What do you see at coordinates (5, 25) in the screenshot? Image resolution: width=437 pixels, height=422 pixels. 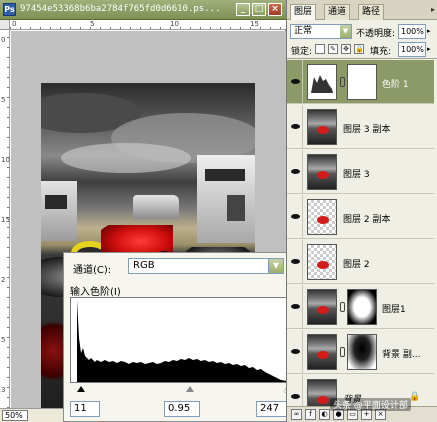 I see `ruler-origin` at bounding box center [5, 25].